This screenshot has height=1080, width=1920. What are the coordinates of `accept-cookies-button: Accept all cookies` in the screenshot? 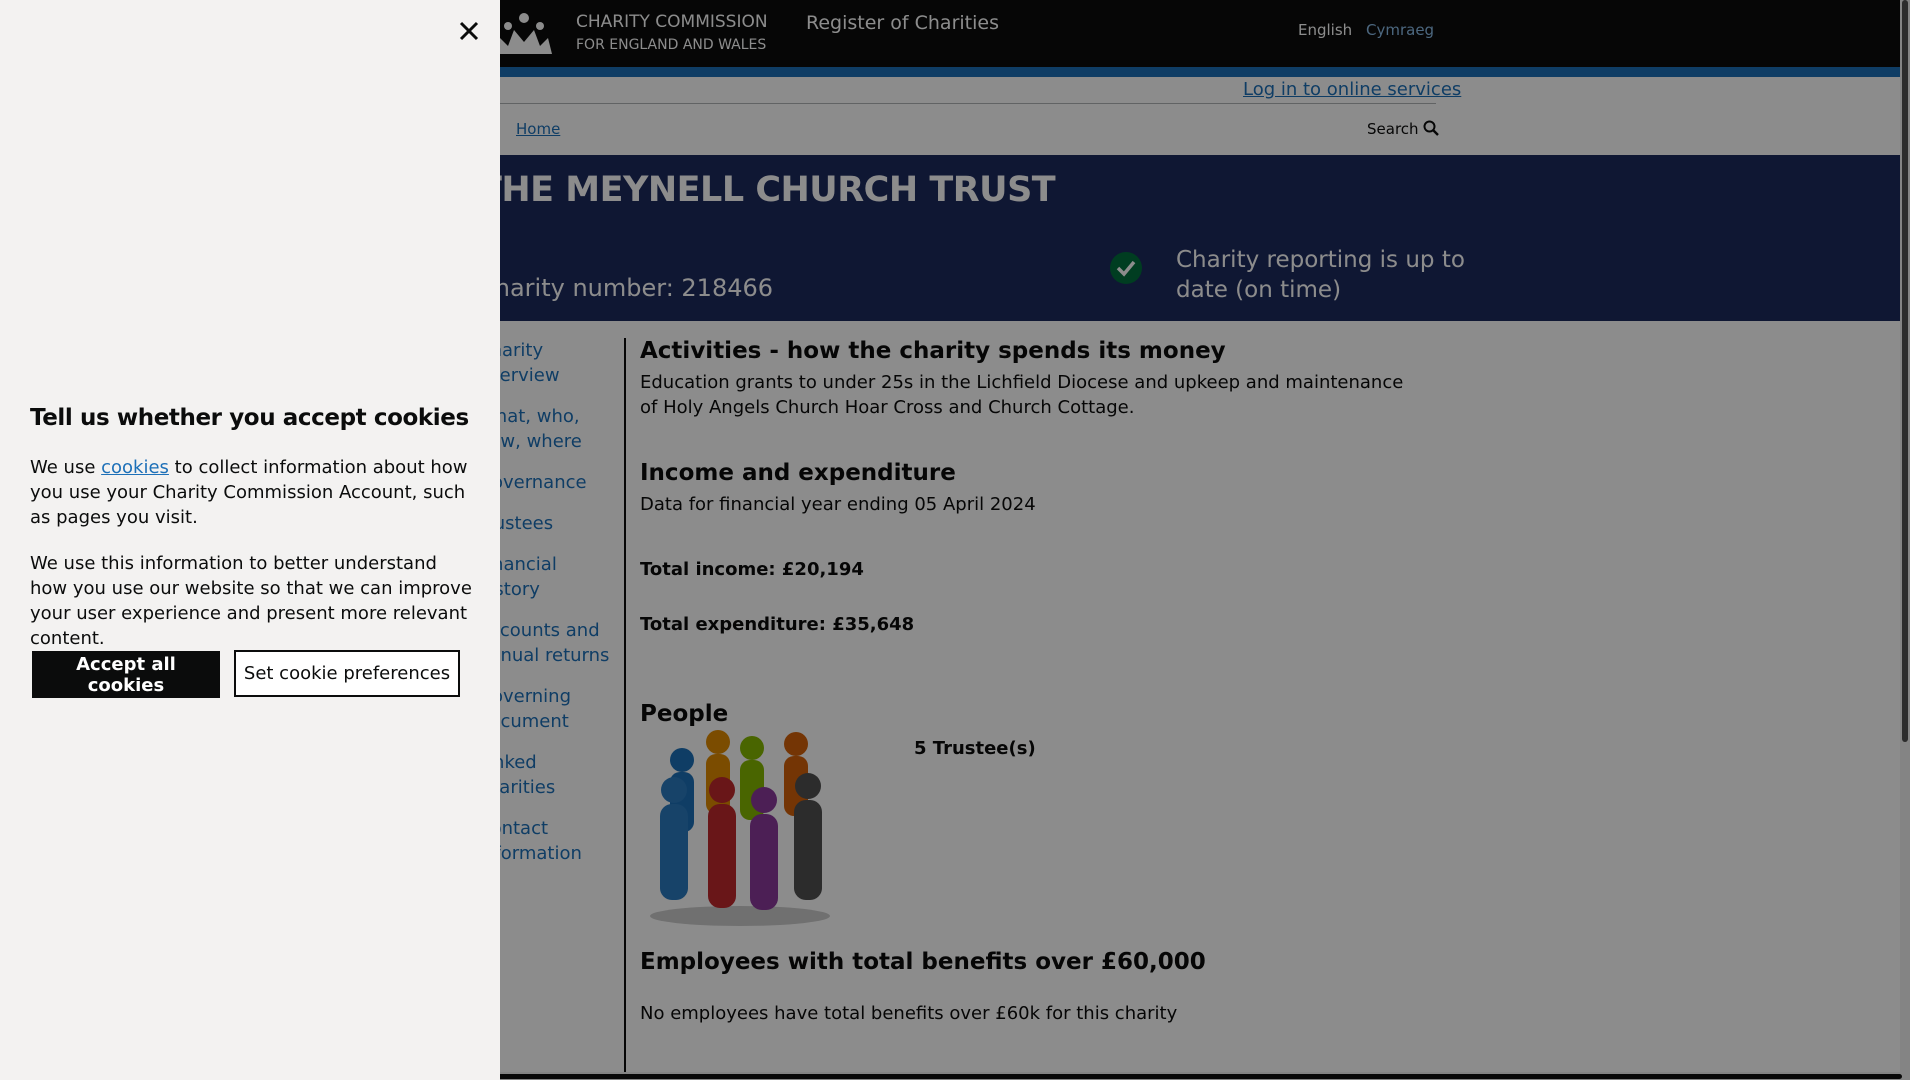 It's located at (126, 674).